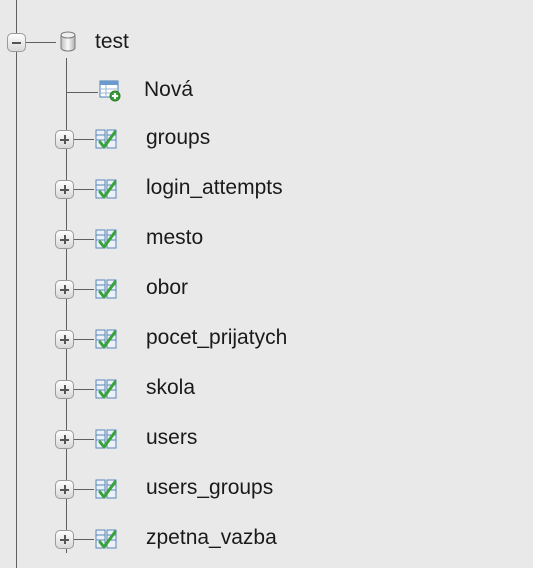 The width and height of the screenshot is (533, 568). Describe the element at coordinates (16, 42) in the screenshot. I see `collapse-toggle-icon` at that location.